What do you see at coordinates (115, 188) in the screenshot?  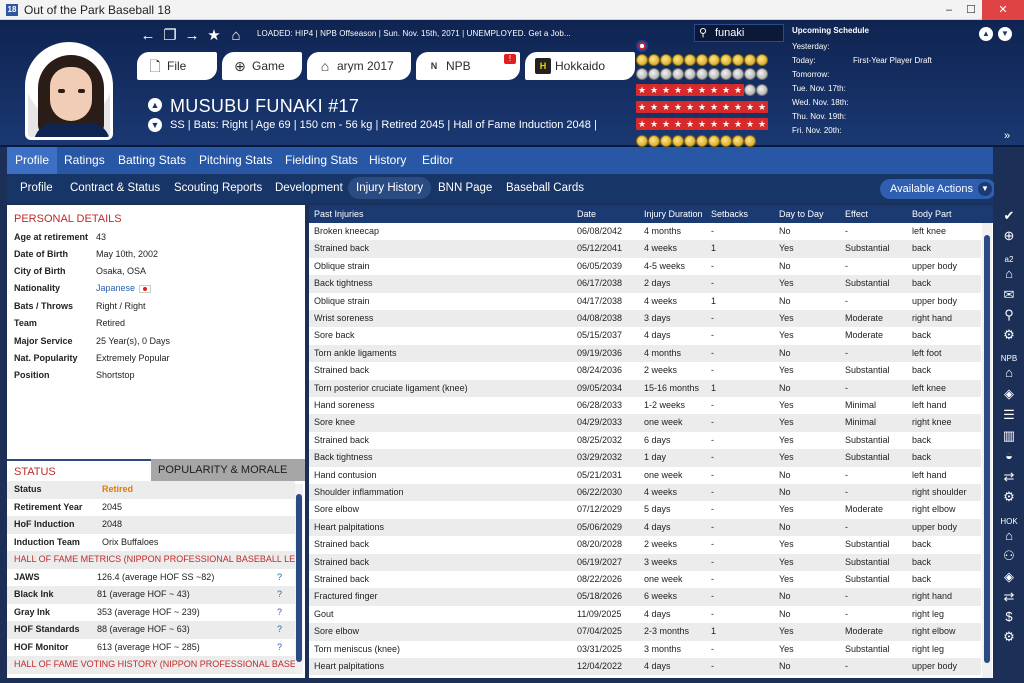 I see `subtab-contract-status: Contract & Status` at bounding box center [115, 188].